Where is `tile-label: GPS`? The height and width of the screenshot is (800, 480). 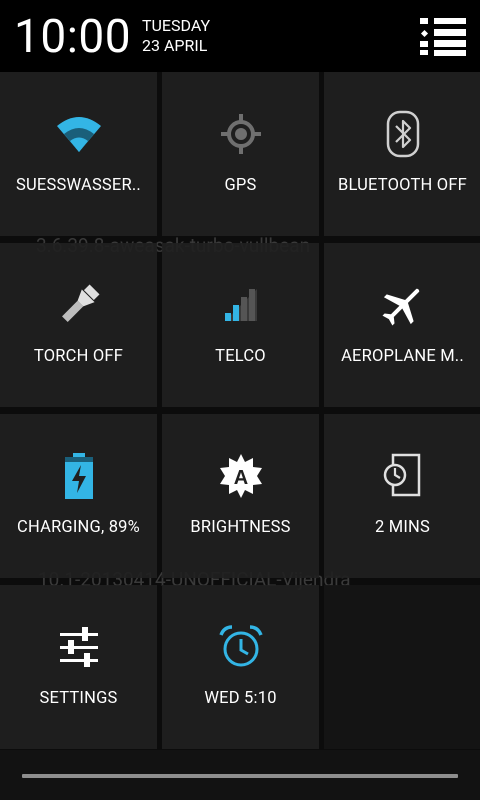
tile-label: GPS is located at coordinates (240, 185).